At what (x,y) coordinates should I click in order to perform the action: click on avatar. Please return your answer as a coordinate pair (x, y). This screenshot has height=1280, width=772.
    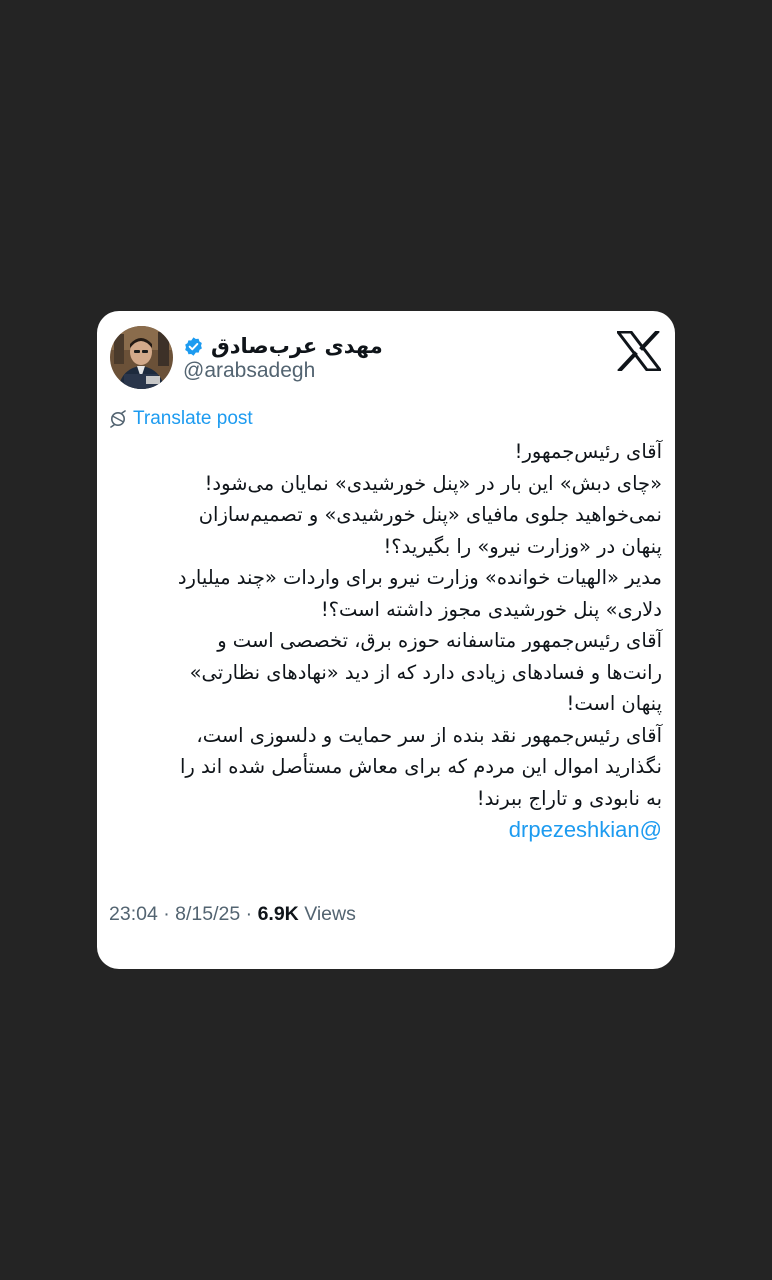
    Looking at the image, I should click on (141, 357).